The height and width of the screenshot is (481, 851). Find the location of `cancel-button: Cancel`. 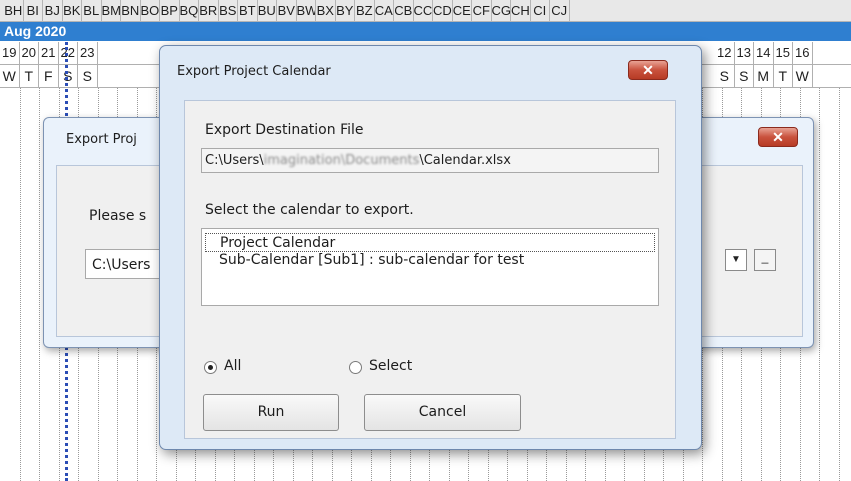

cancel-button: Cancel is located at coordinates (442, 412).